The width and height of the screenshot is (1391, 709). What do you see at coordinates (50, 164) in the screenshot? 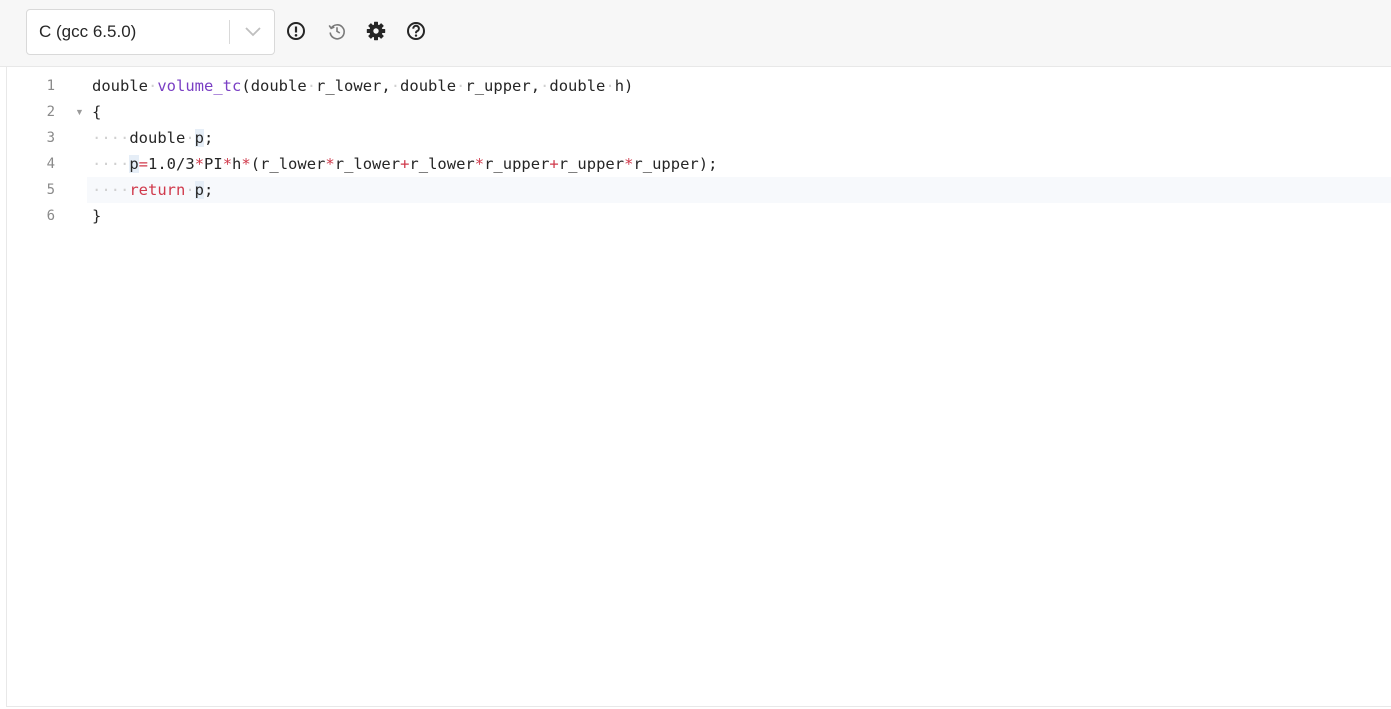
I see `line-number: 4` at bounding box center [50, 164].